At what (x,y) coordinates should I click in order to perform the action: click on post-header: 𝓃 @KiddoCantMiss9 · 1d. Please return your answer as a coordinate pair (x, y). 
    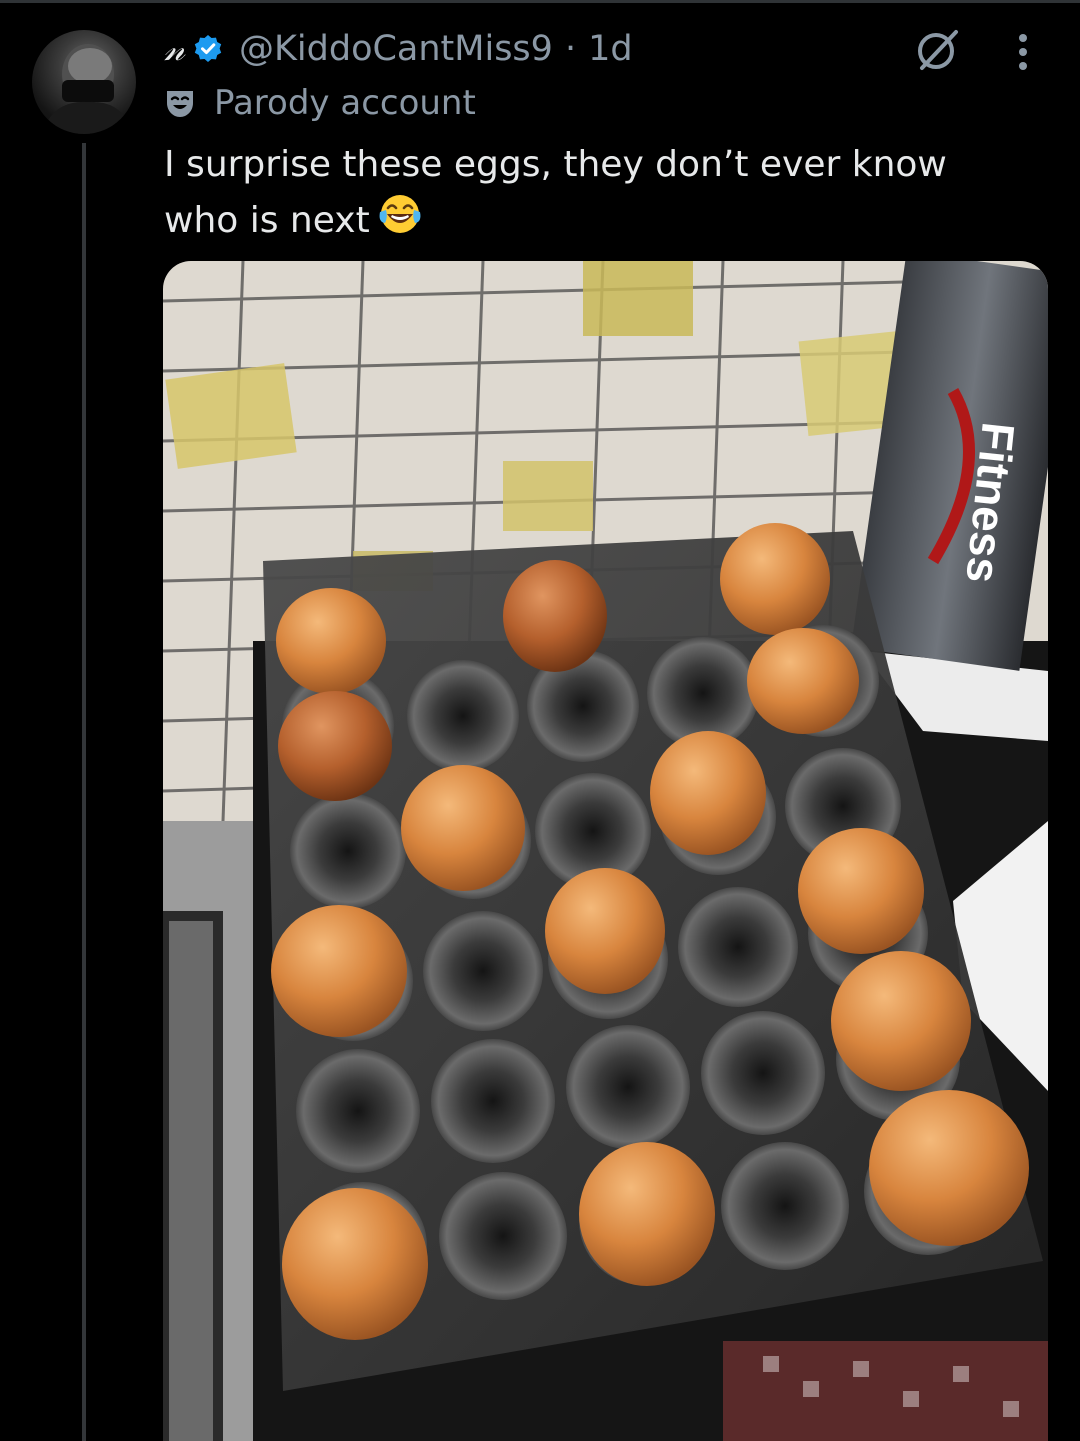
    Looking at the image, I should click on (398, 49).